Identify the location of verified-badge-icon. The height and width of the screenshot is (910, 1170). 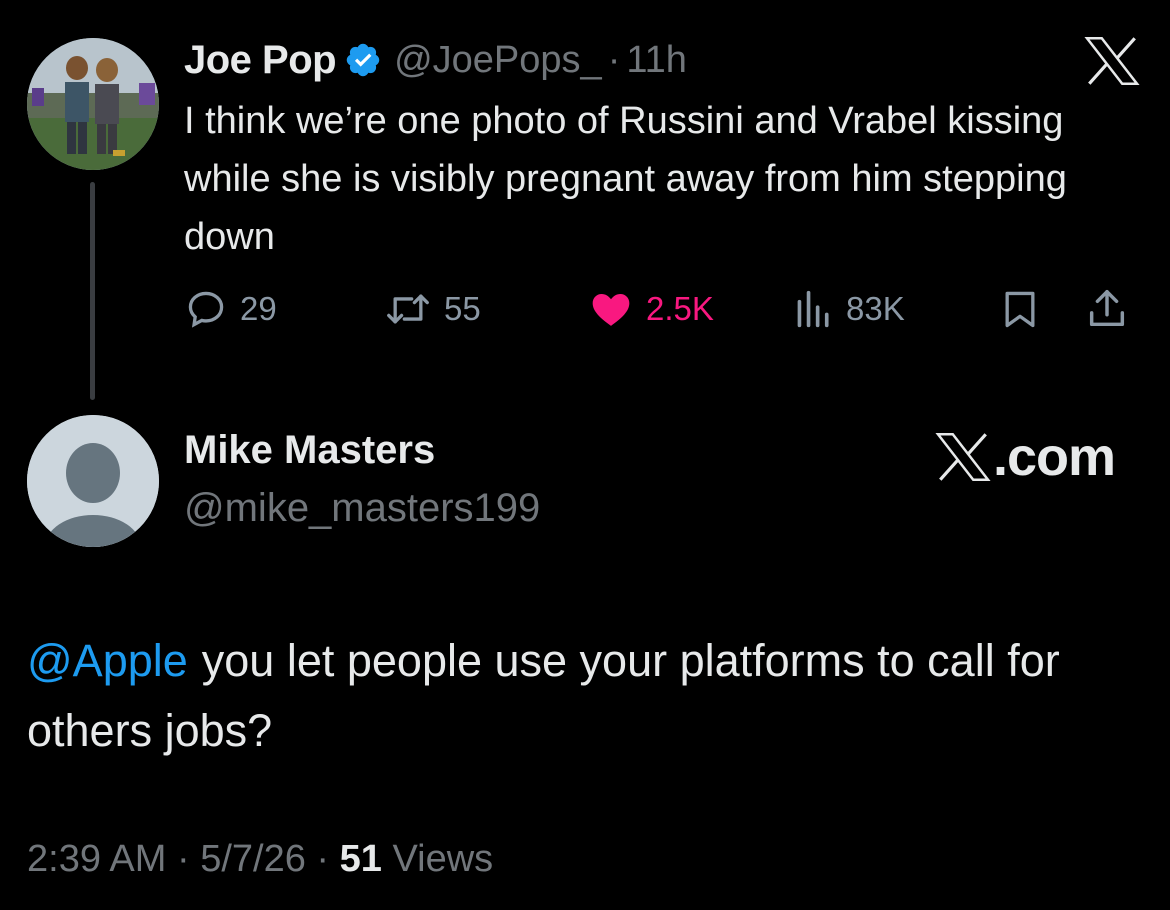
(363, 60).